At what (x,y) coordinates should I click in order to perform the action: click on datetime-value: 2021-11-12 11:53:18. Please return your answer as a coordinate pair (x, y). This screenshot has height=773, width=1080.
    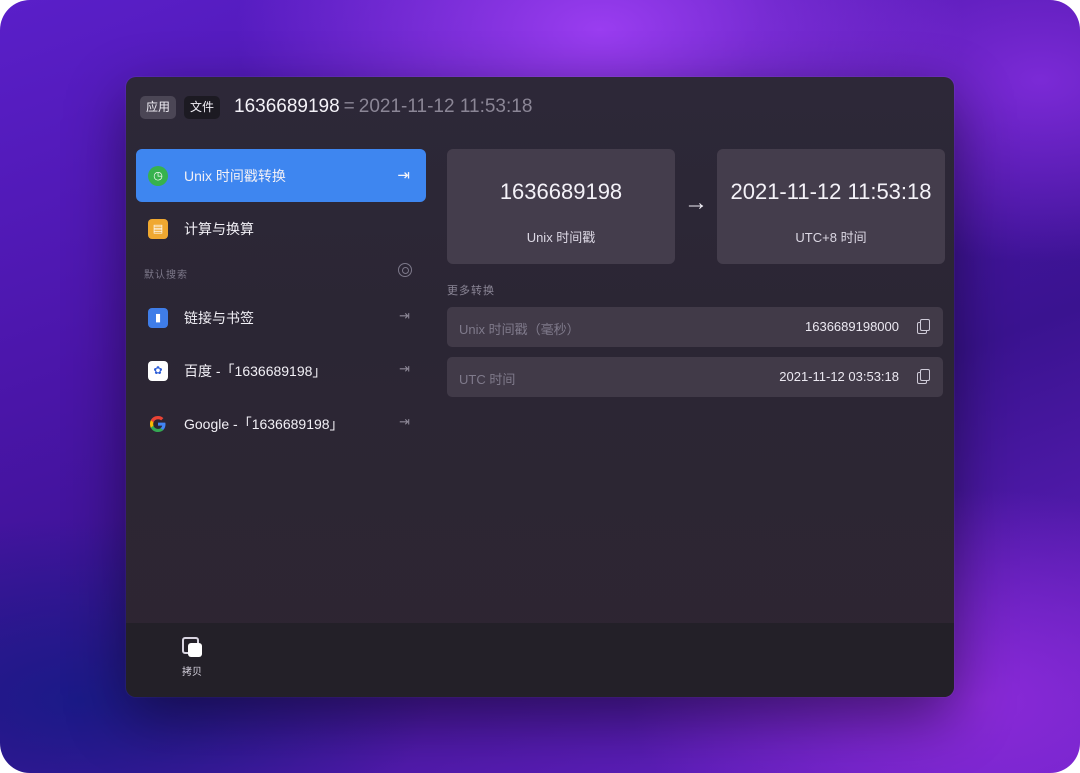
    Looking at the image, I should click on (831, 191).